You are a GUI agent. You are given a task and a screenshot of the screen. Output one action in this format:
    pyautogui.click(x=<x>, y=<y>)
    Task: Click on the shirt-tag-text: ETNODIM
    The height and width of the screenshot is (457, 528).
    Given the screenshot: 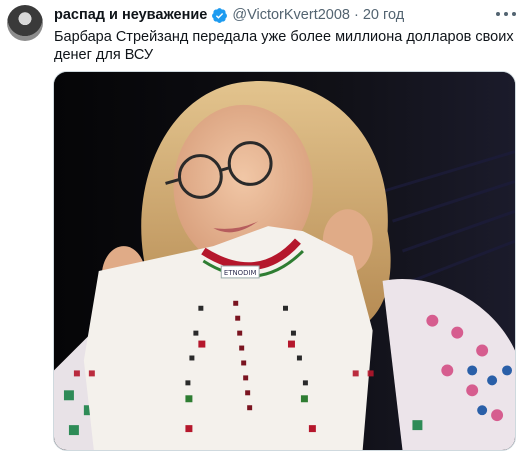 What is the action you would take?
    pyautogui.click(x=240, y=273)
    